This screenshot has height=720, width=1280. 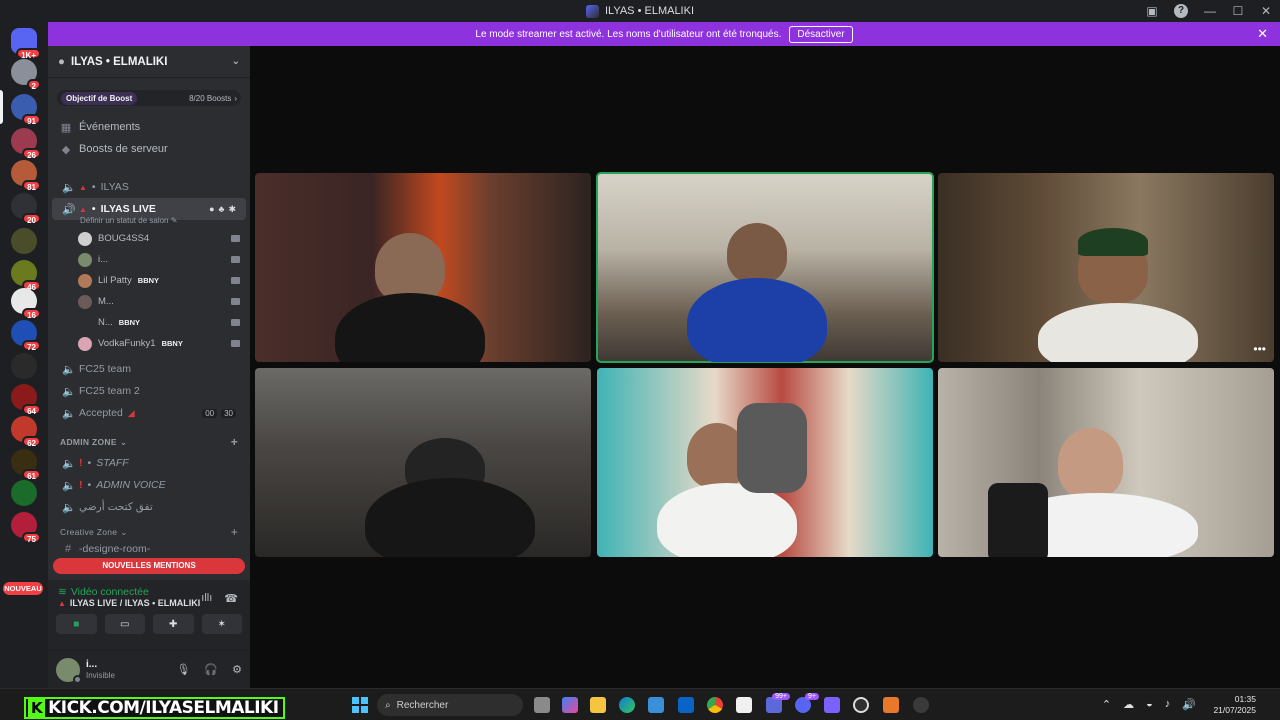 What do you see at coordinates (1189, 704) in the screenshot?
I see `volume-icon: 🔊` at bounding box center [1189, 704].